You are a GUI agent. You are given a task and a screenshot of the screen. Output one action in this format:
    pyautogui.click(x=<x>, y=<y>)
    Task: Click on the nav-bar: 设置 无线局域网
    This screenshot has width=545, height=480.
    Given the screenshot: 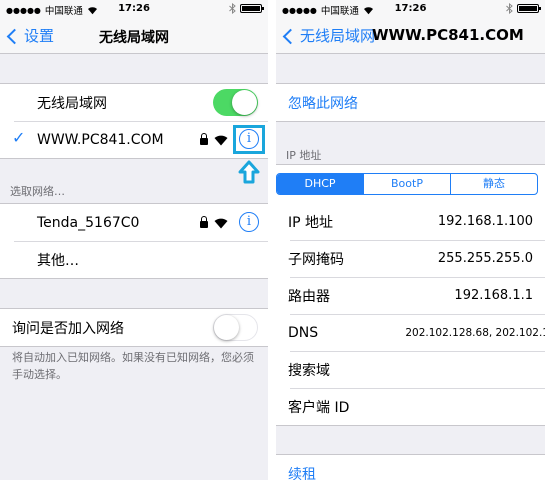 What is the action you would take?
    pyautogui.click(x=134, y=36)
    